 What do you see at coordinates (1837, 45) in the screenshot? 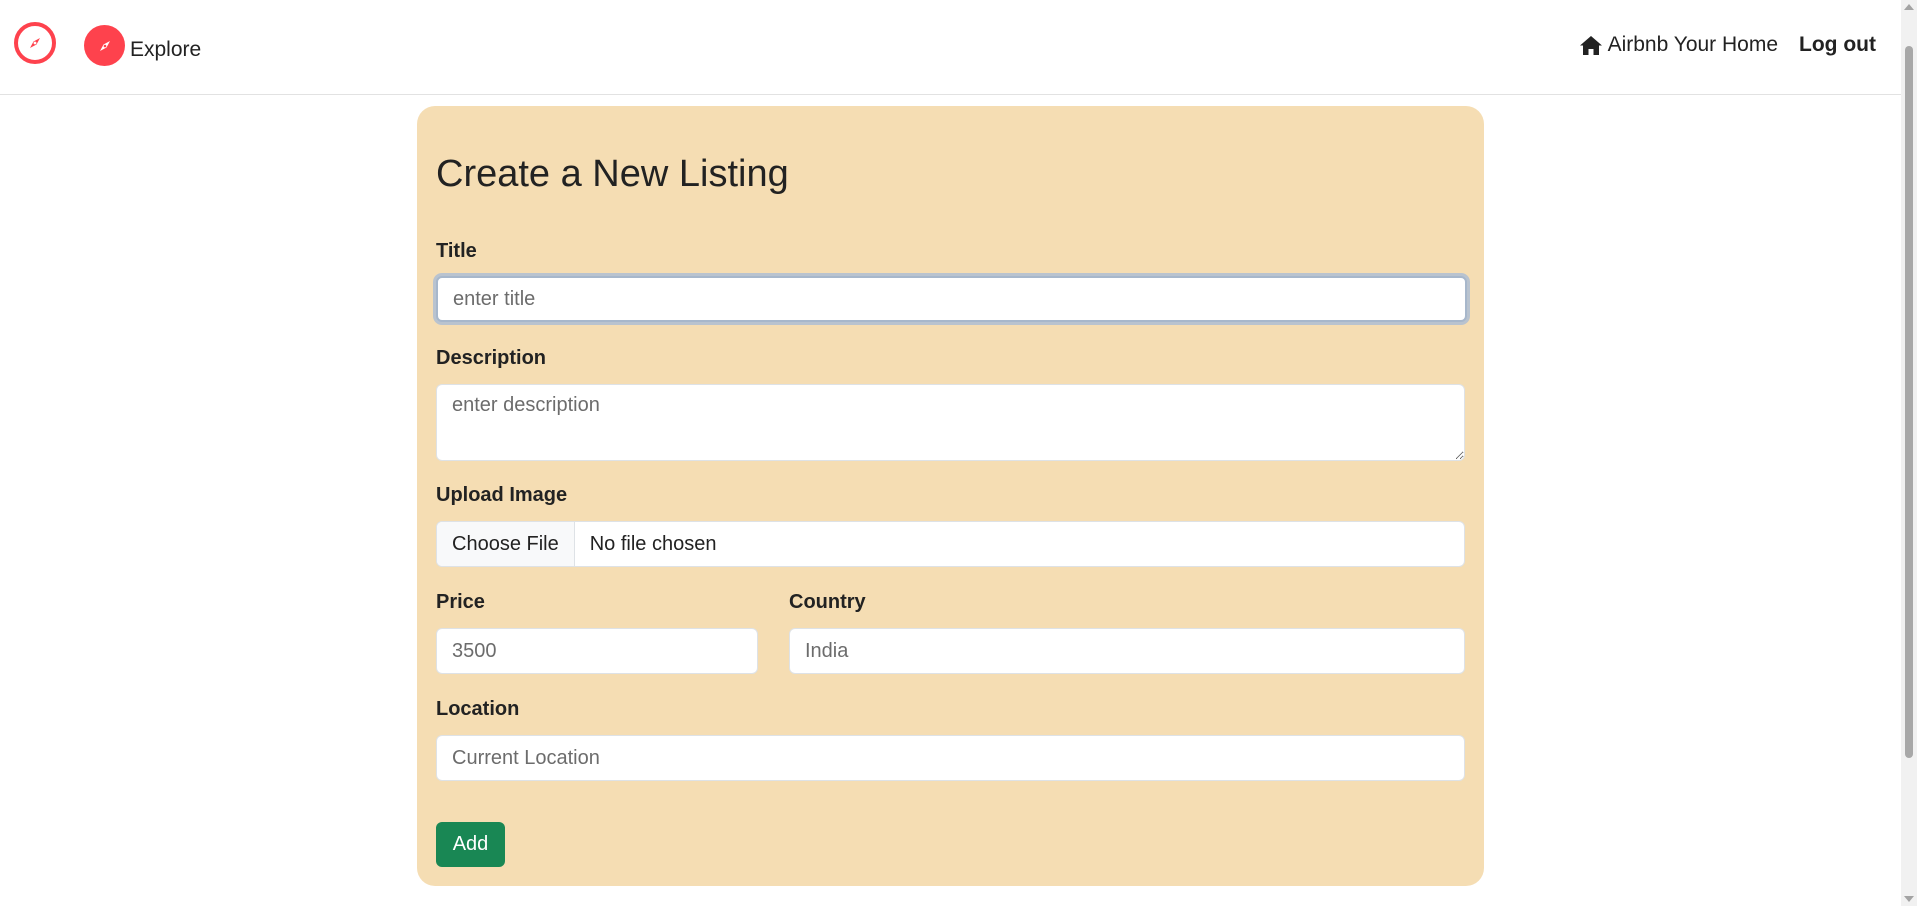
I see `logout-link: Log out` at bounding box center [1837, 45].